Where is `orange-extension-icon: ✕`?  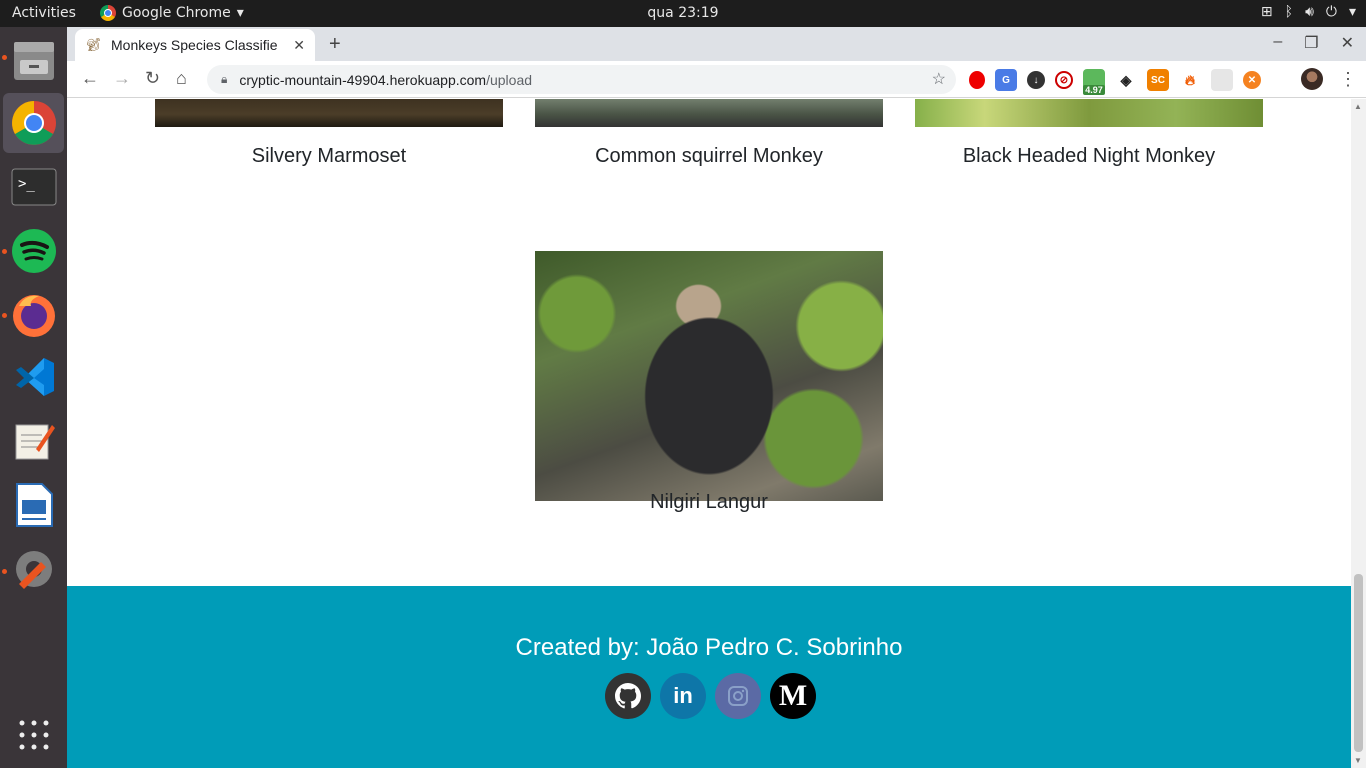
orange-extension-icon: ✕ is located at coordinates (1252, 80).